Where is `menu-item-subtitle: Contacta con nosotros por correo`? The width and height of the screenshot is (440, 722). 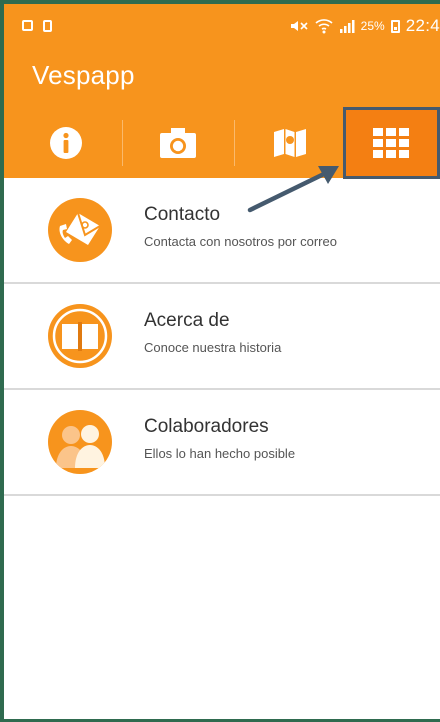 menu-item-subtitle: Contacta con nosotros por correo is located at coordinates (240, 241).